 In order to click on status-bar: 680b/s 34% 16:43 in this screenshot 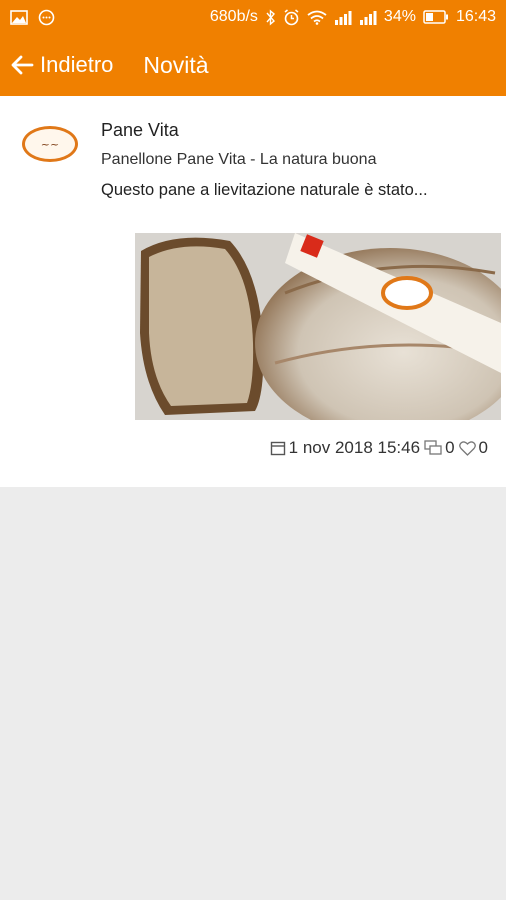, I will do `click(253, 17)`.